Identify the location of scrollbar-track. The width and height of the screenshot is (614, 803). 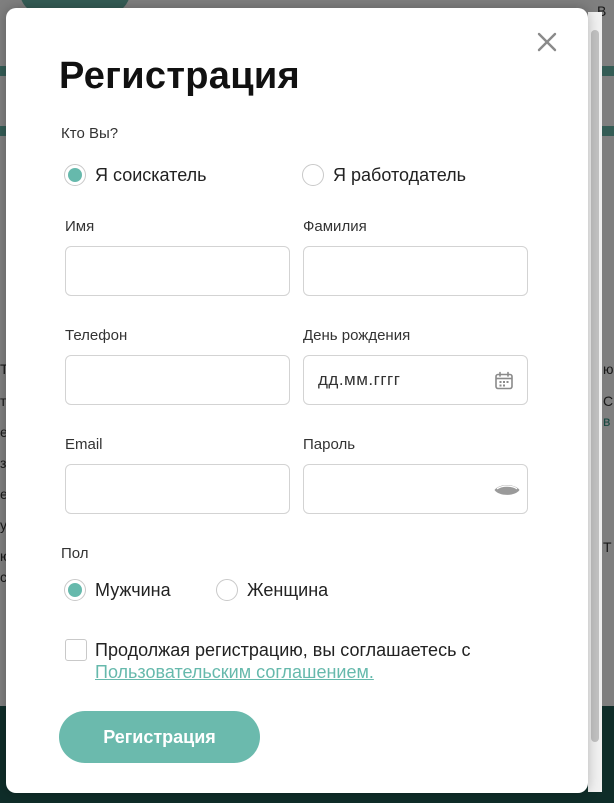
(595, 402).